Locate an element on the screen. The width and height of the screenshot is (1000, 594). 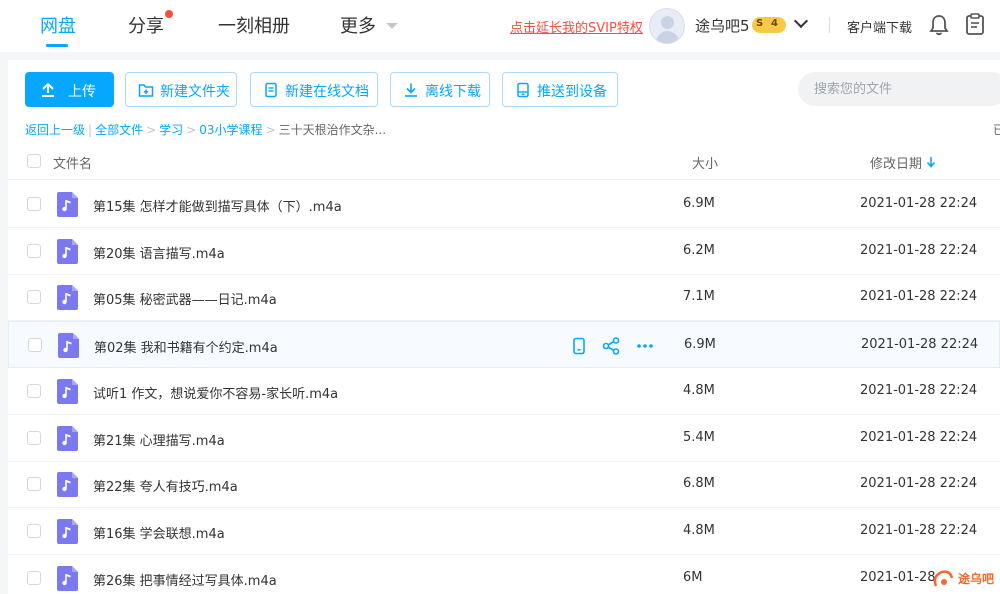
watermark-text: 途乌吧 is located at coordinates (976, 579).